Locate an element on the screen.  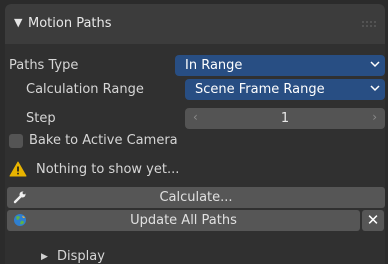
increment-arrow-icon: › is located at coordinates (374, 117).